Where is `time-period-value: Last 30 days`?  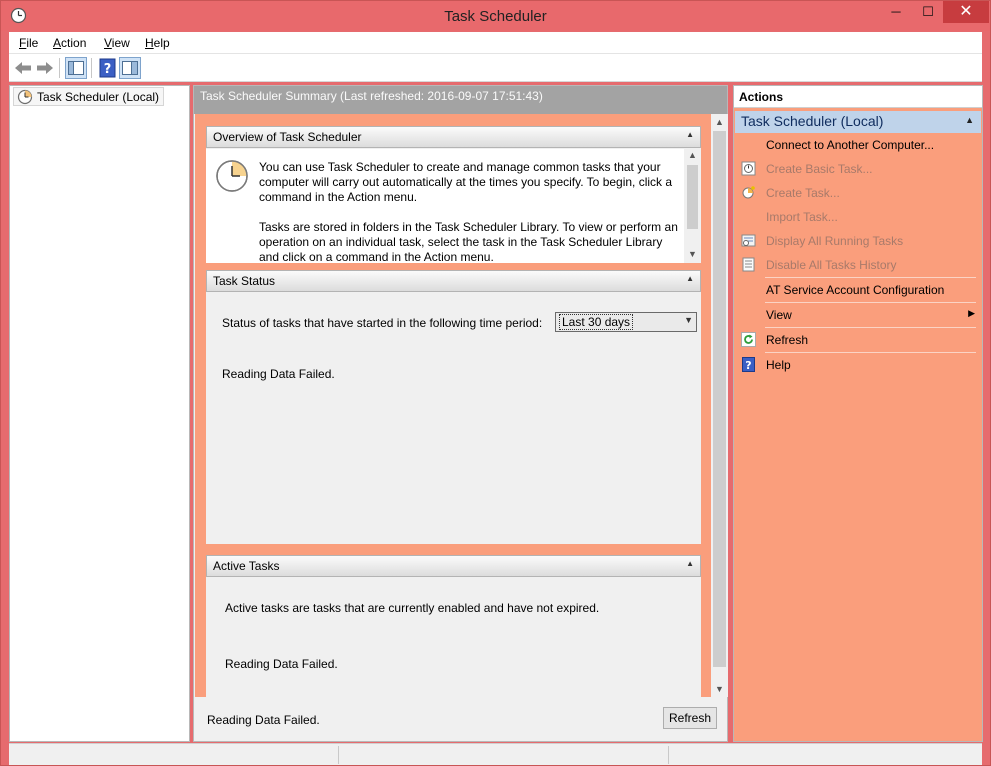 time-period-value: Last 30 days is located at coordinates (596, 322).